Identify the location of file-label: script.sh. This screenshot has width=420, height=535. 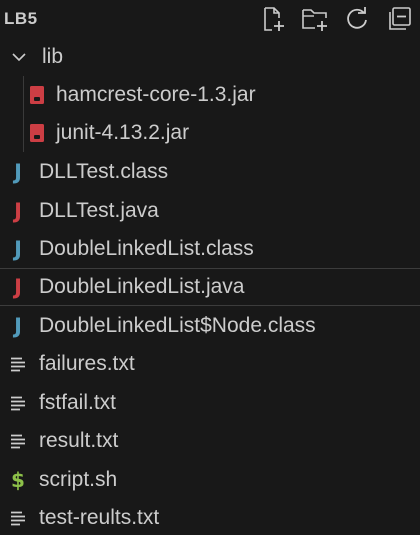
(78, 479).